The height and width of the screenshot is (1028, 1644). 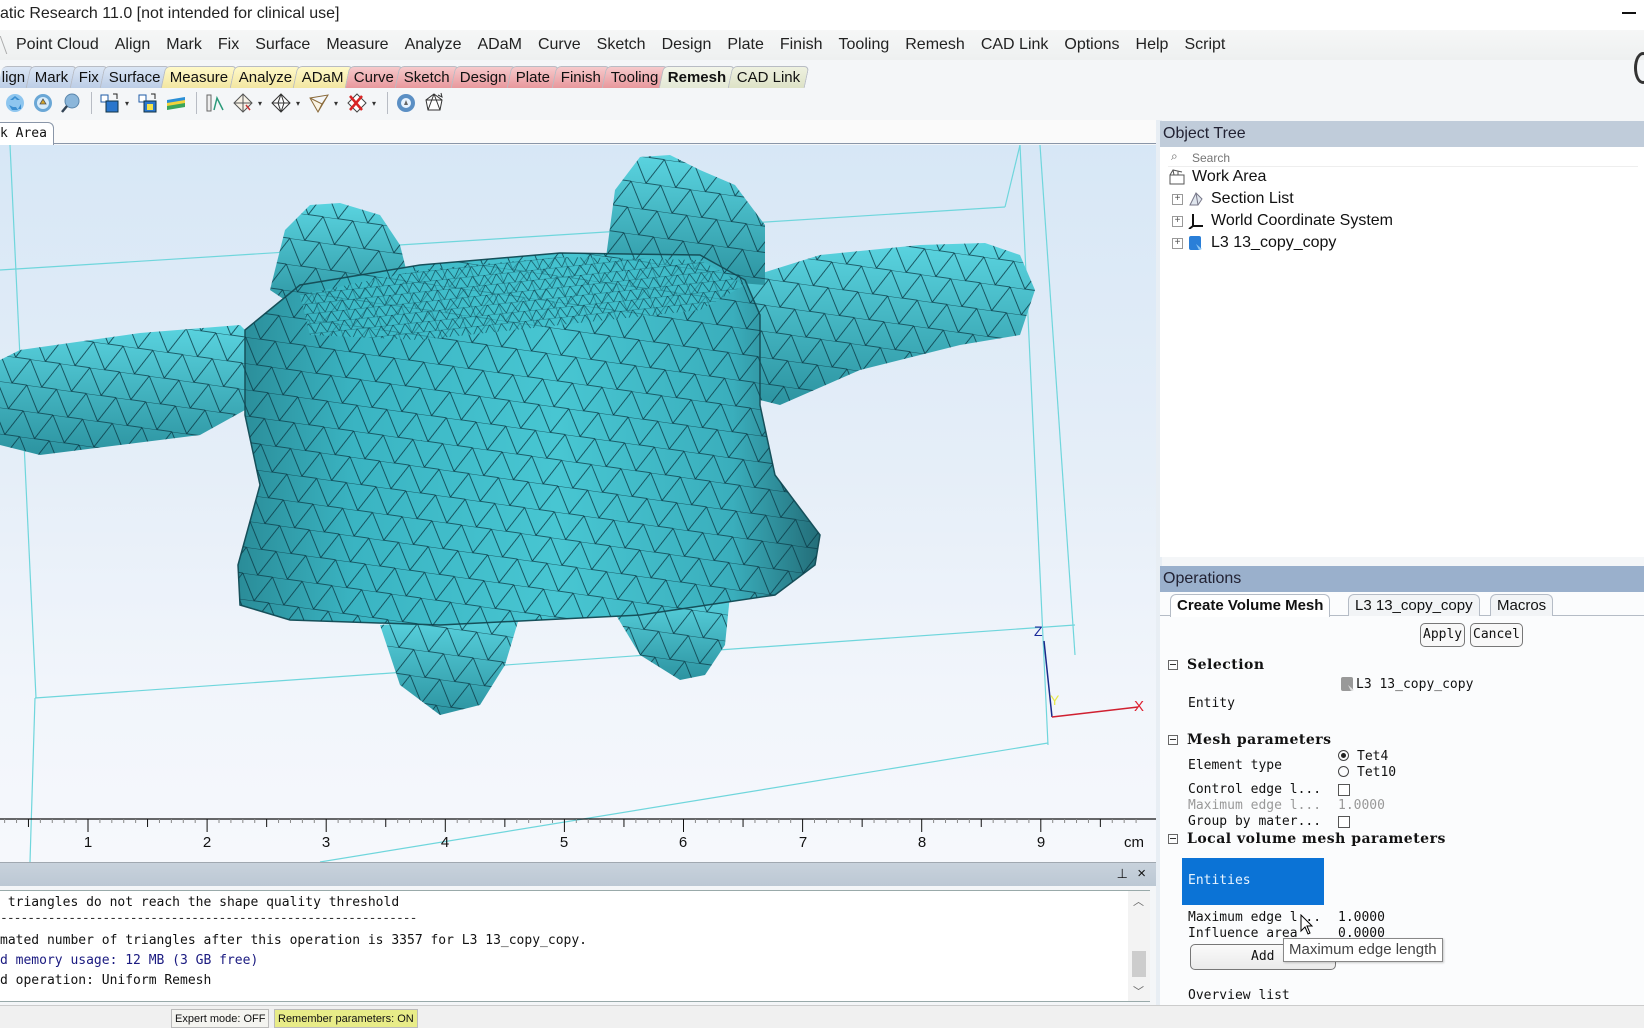 What do you see at coordinates (406, 103) in the screenshot?
I see `volume-mesh-icon` at bounding box center [406, 103].